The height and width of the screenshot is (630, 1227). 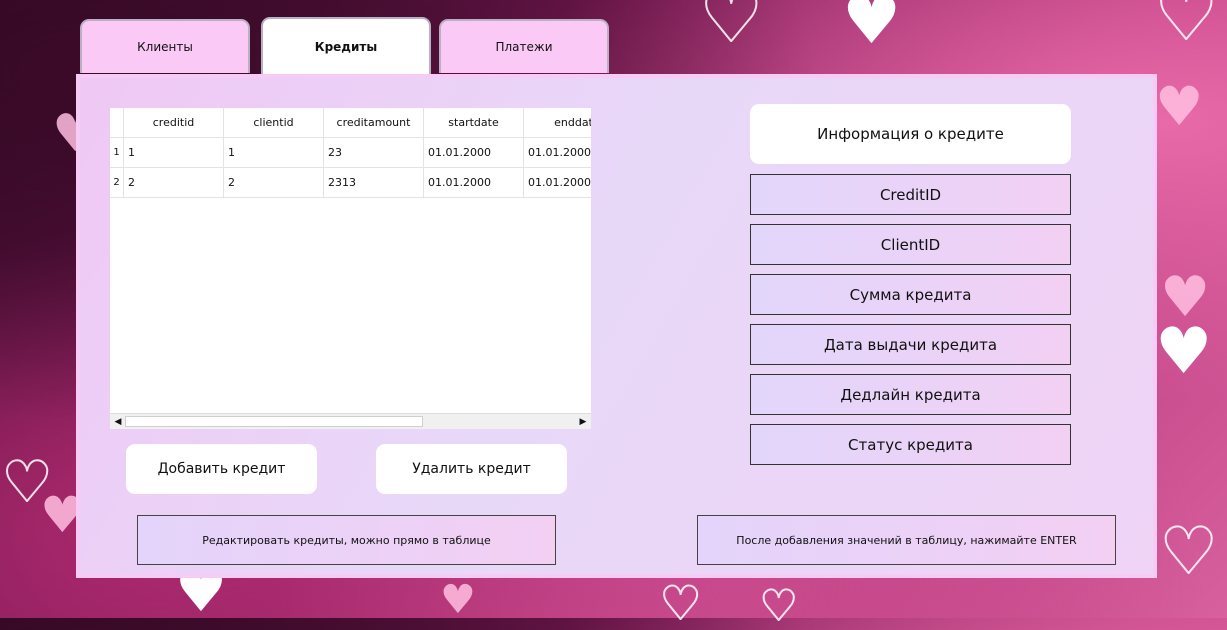 I want to click on tab-clients: Клиенты, so click(x=165, y=46).